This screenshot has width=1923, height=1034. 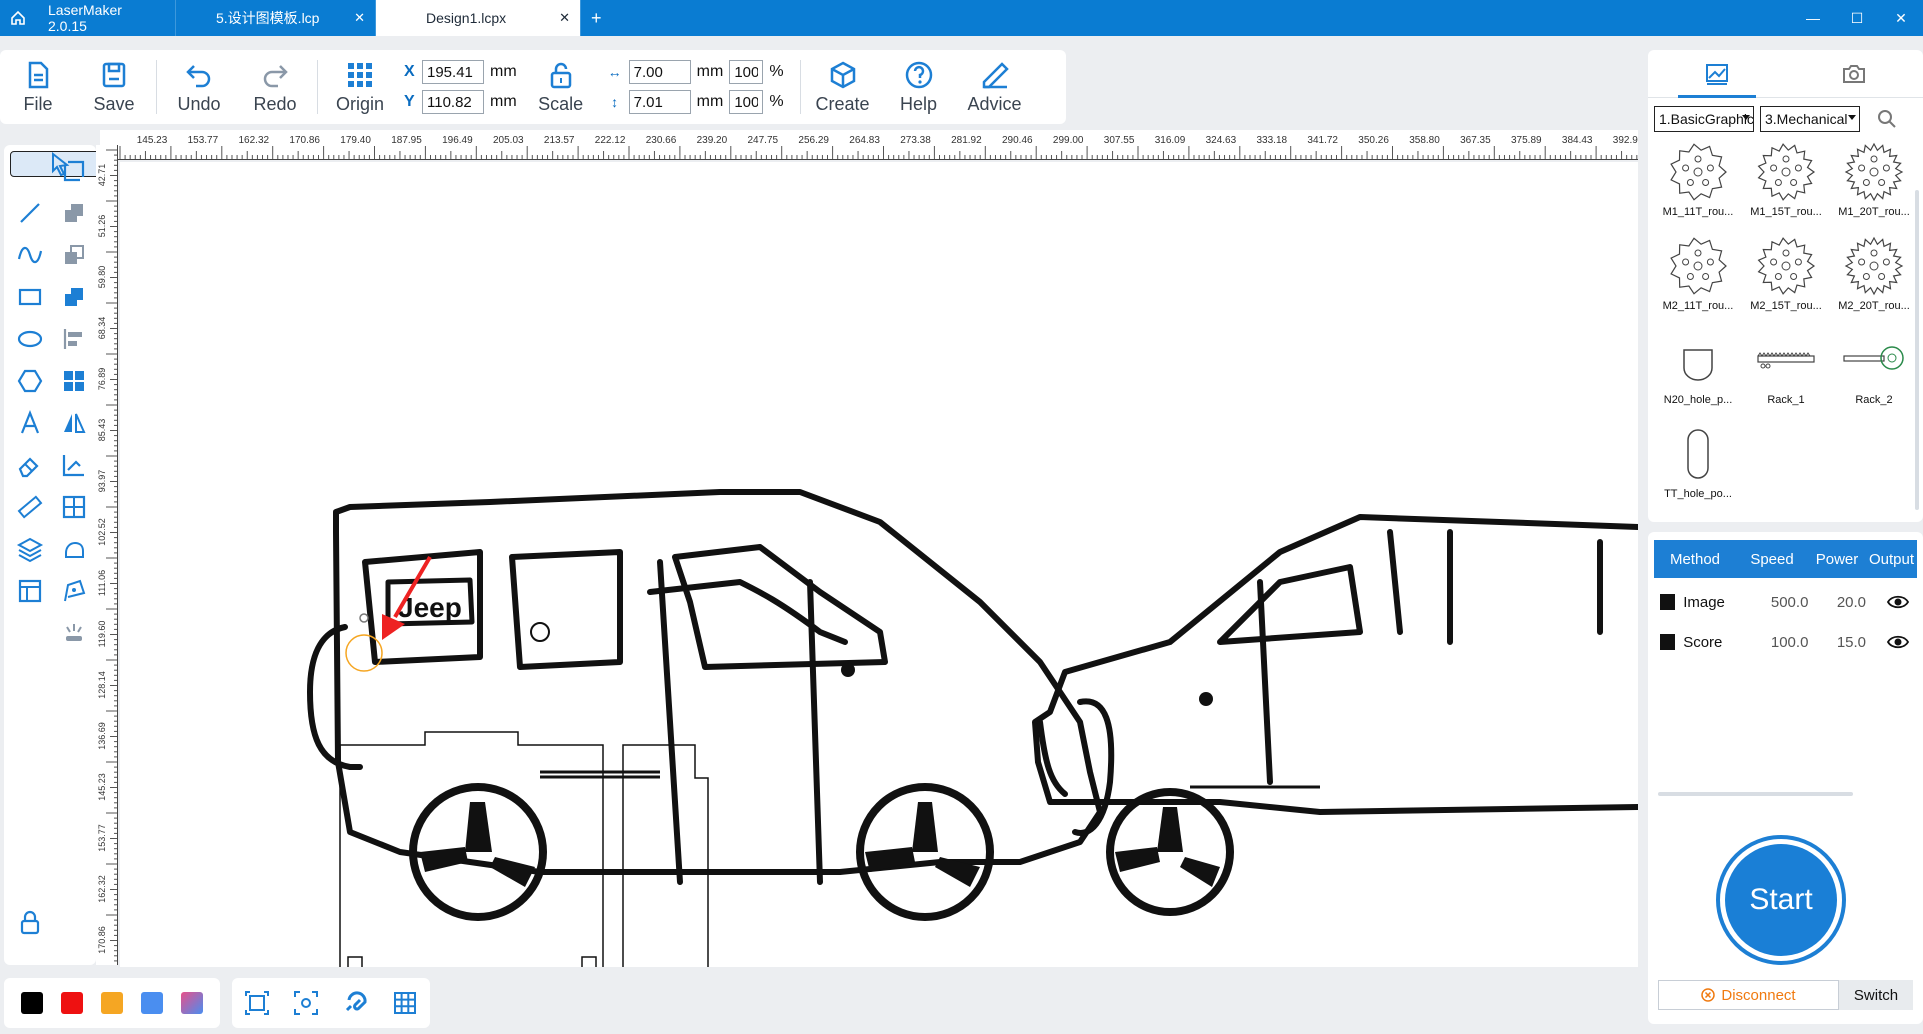 What do you see at coordinates (1786, 375) in the screenshot?
I see `library-item: Rack_1` at bounding box center [1786, 375].